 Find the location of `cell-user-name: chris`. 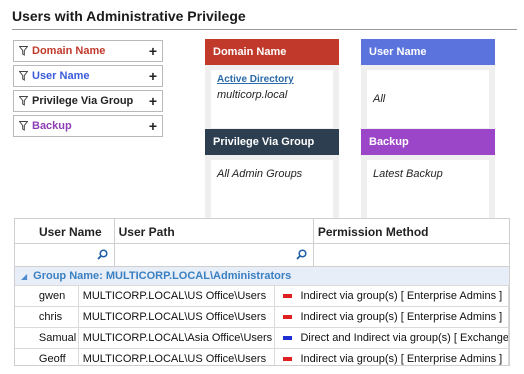

cell-user-name: chris is located at coordinates (57, 317).